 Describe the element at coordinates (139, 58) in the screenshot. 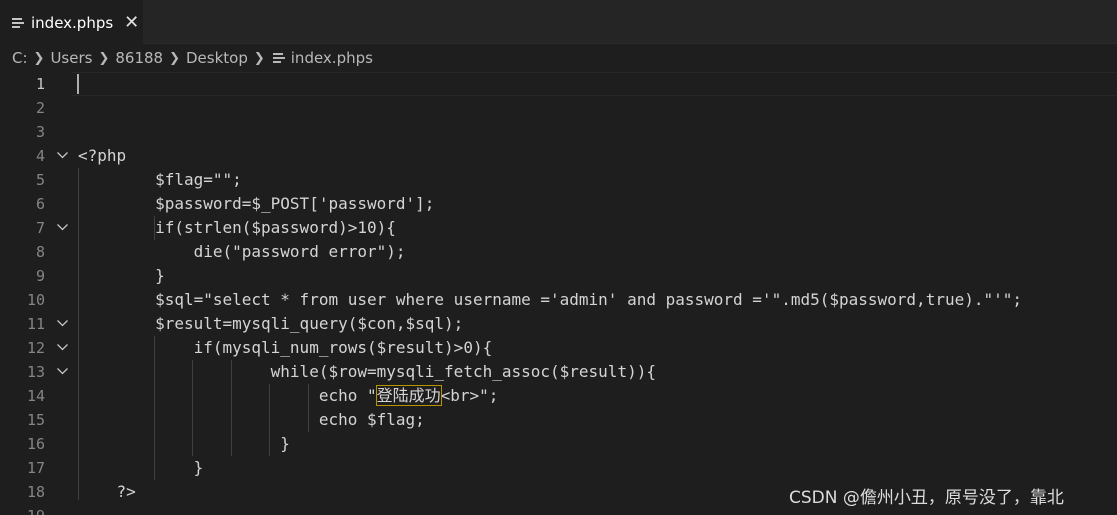

I see `breadcrumb-user: 86188` at that location.